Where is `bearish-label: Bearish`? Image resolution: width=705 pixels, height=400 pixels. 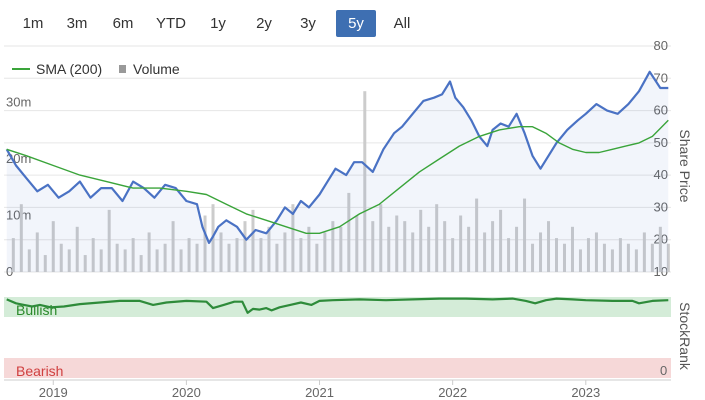
bearish-label: Bearish is located at coordinates (39, 371).